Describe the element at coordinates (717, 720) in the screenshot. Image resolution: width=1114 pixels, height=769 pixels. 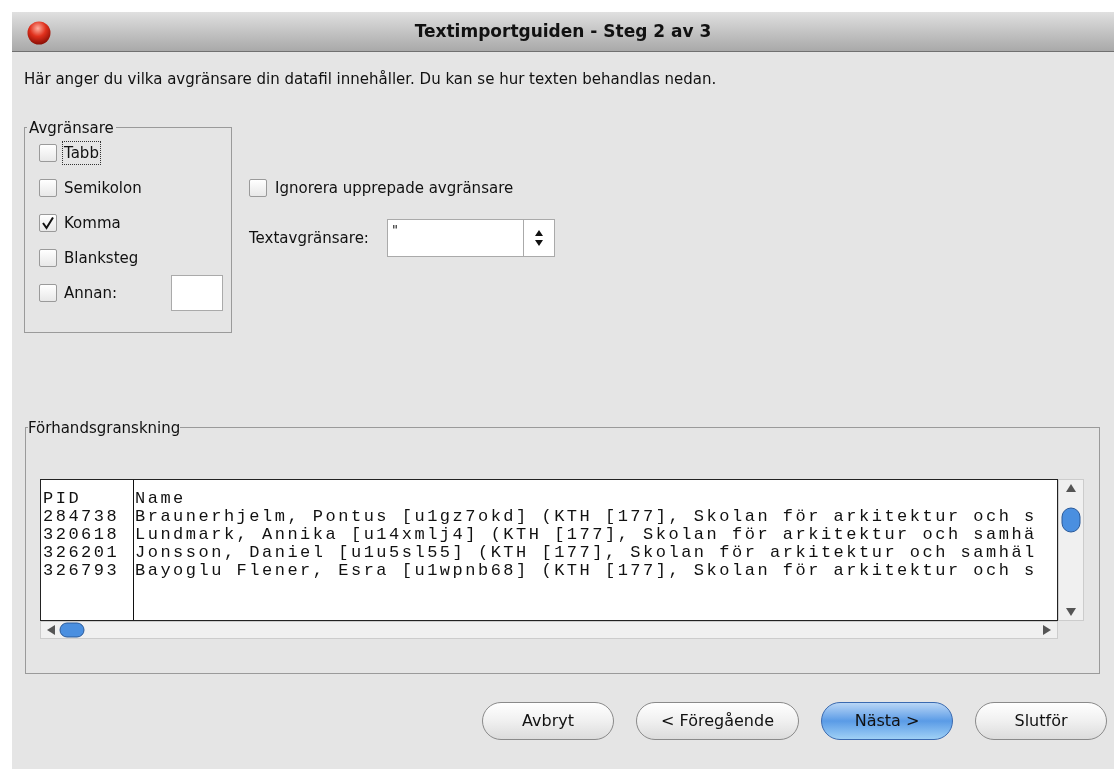
I see `dialog-button: < Föregående` at that location.